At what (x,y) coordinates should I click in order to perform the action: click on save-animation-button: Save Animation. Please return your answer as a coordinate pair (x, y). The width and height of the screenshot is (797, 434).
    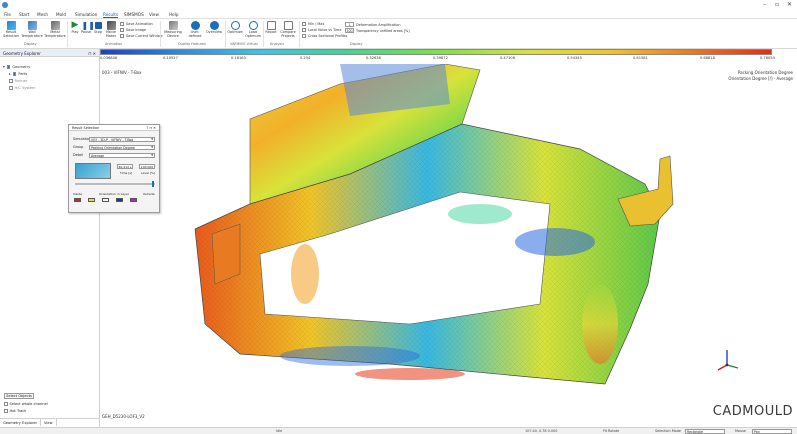
    Looking at the image, I should click on (136, 24).